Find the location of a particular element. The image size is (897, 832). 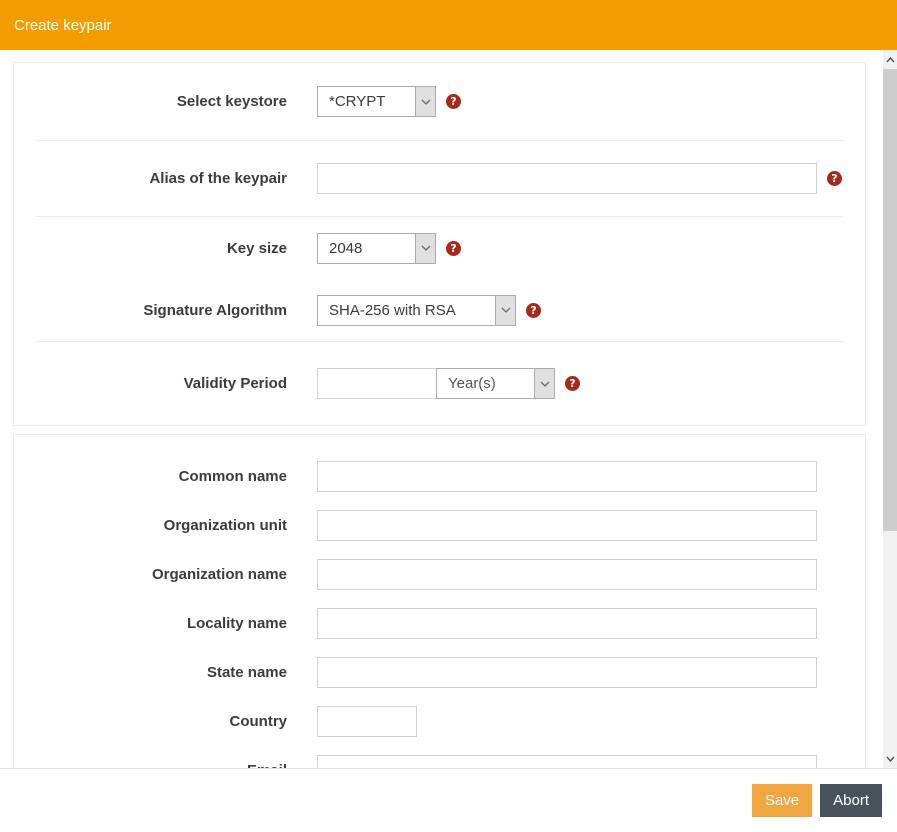

keystore-help-icon: ? is located at coordinates (453, 101).